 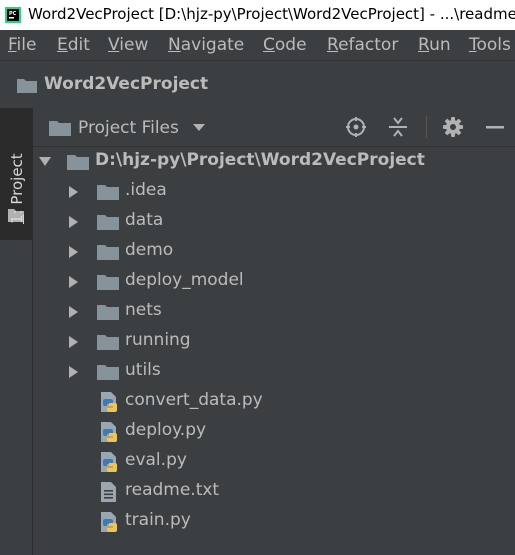 What do you see at coordinates (158, 520) in the screenshot?
I see `tree-file-label: train.py` at bounding box center [158, 520].